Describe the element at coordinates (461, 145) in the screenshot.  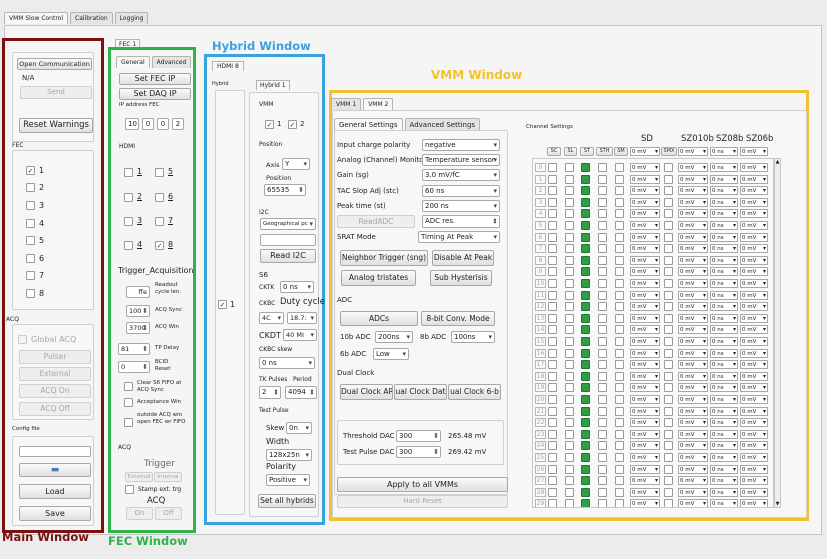
I see `input-polarity-combo: negative` at that location.